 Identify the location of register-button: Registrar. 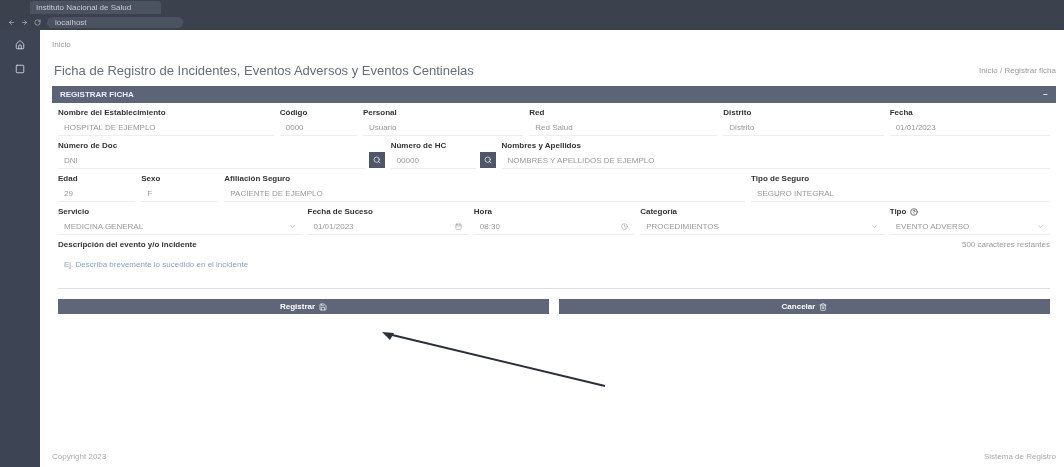
(303, 306).